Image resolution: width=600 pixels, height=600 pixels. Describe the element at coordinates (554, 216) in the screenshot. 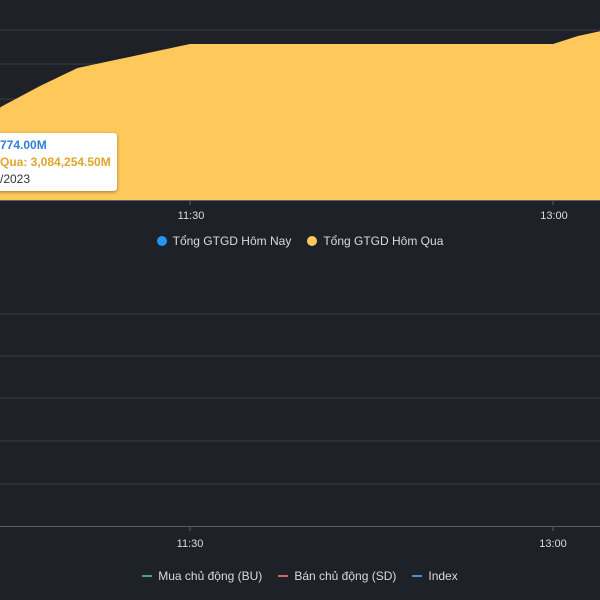

I see `top-x-tick-label-1: 13:00` at that location.